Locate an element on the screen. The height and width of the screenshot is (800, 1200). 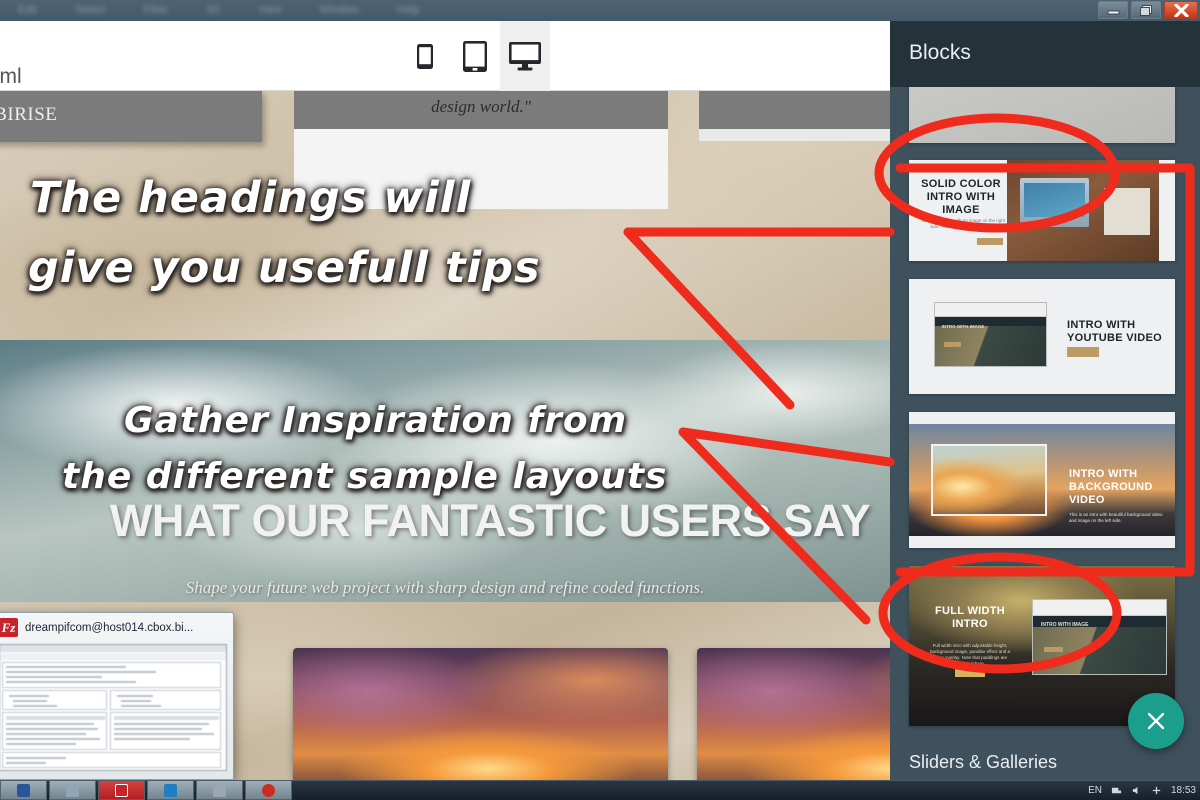
block-title: FULL WIDTH INTRO is located at coordinates (969, 617).